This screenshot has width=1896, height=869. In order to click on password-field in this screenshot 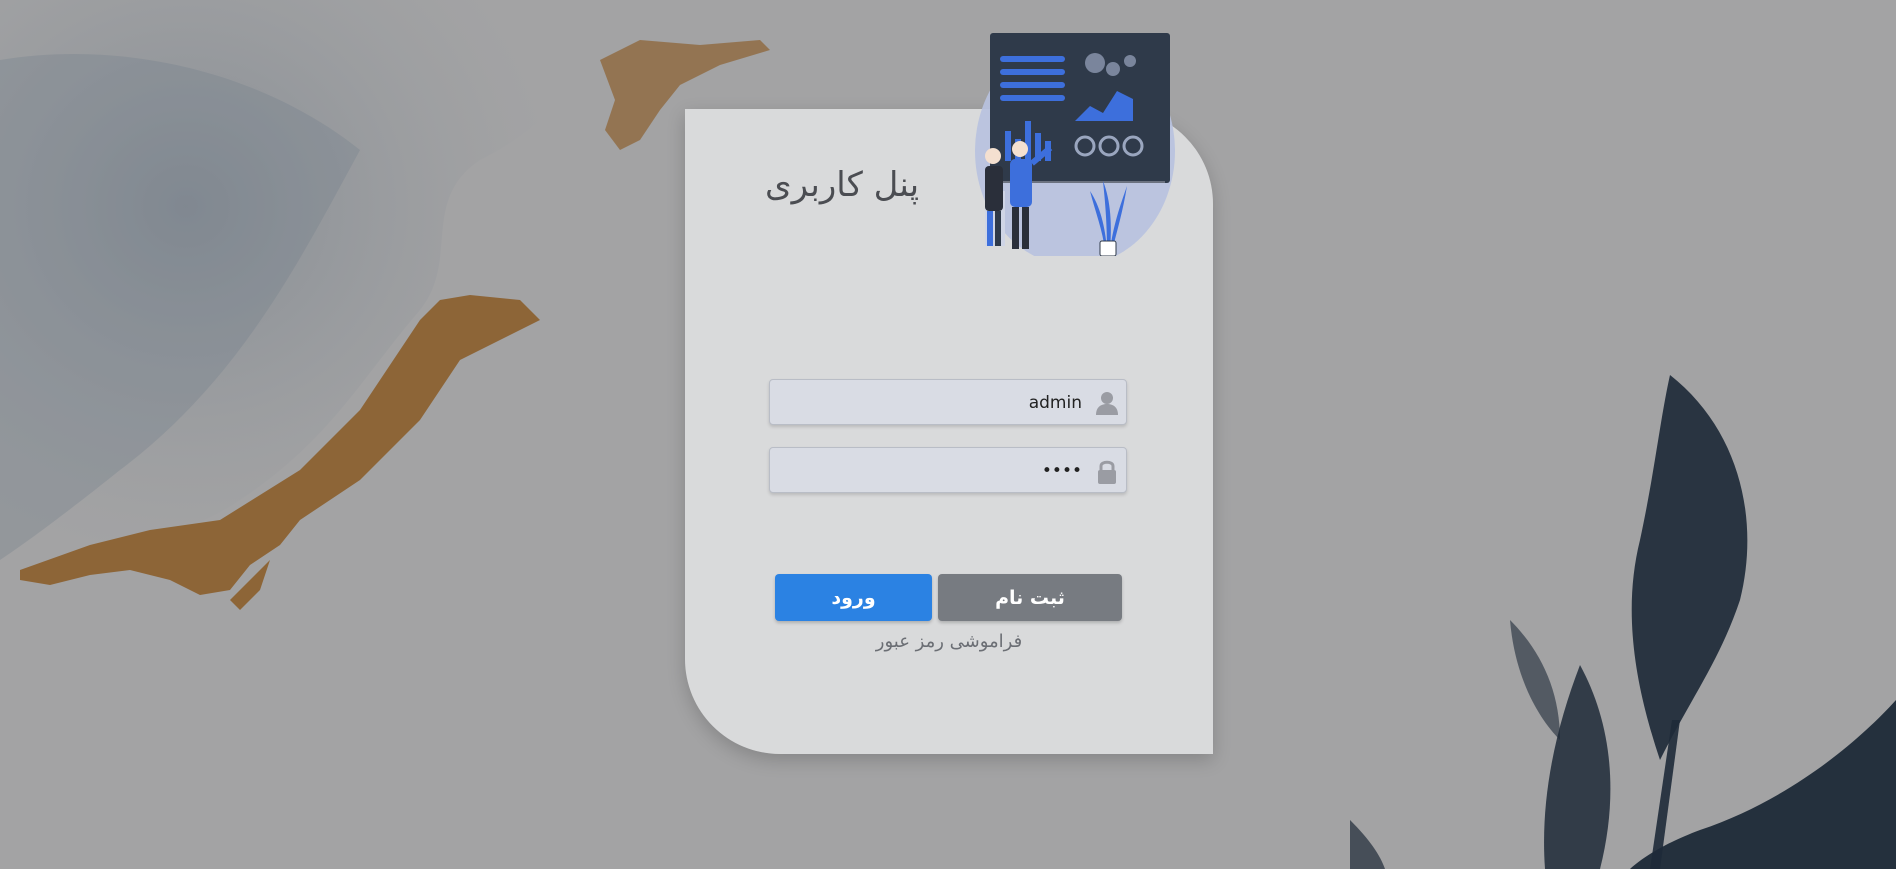, I will do `click(948, 470)`.